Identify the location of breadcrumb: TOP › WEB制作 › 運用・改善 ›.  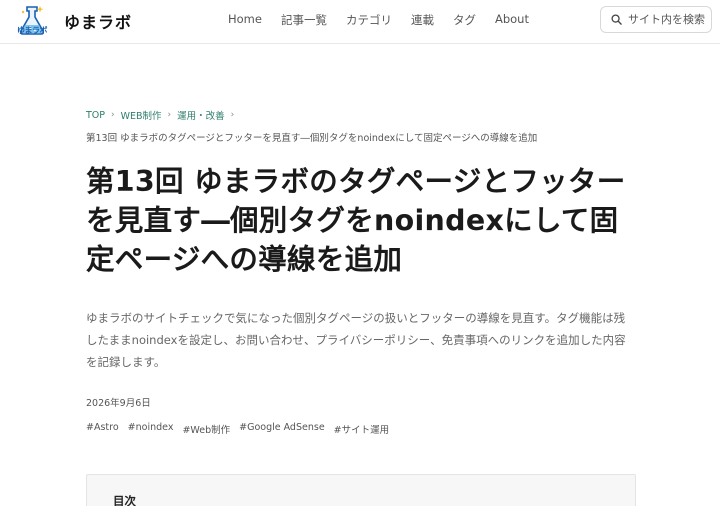
(163, 115).